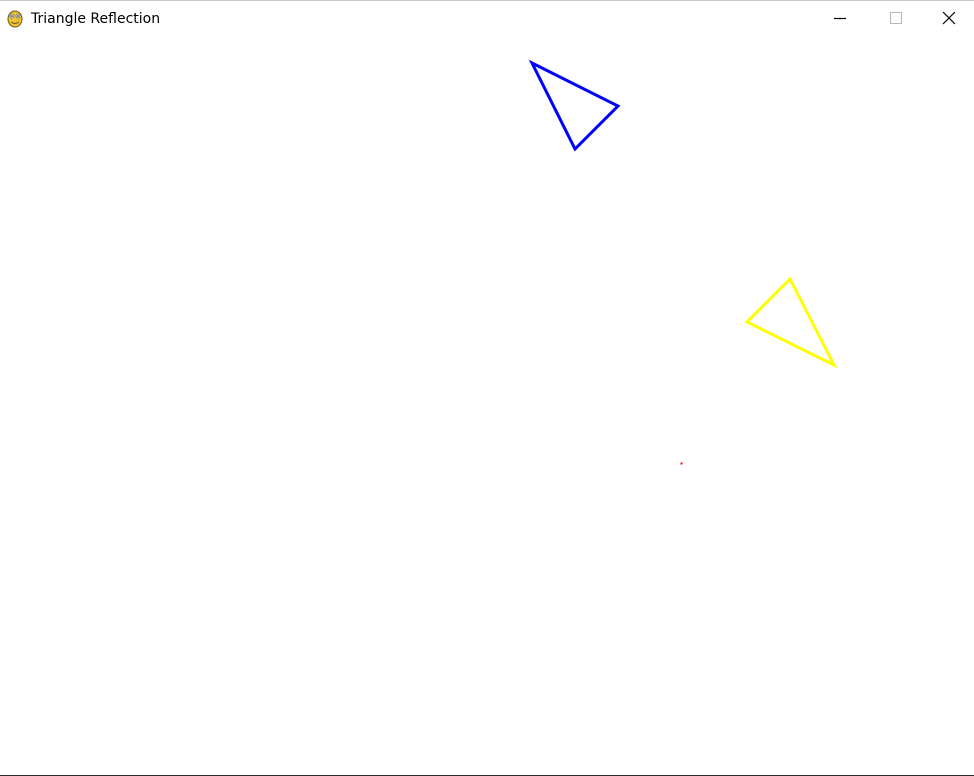 This screenshot has height=776, width=974. Describe the element at coordinates (791, 322) in the screenshot. I see `reflected-triangle` at that location.